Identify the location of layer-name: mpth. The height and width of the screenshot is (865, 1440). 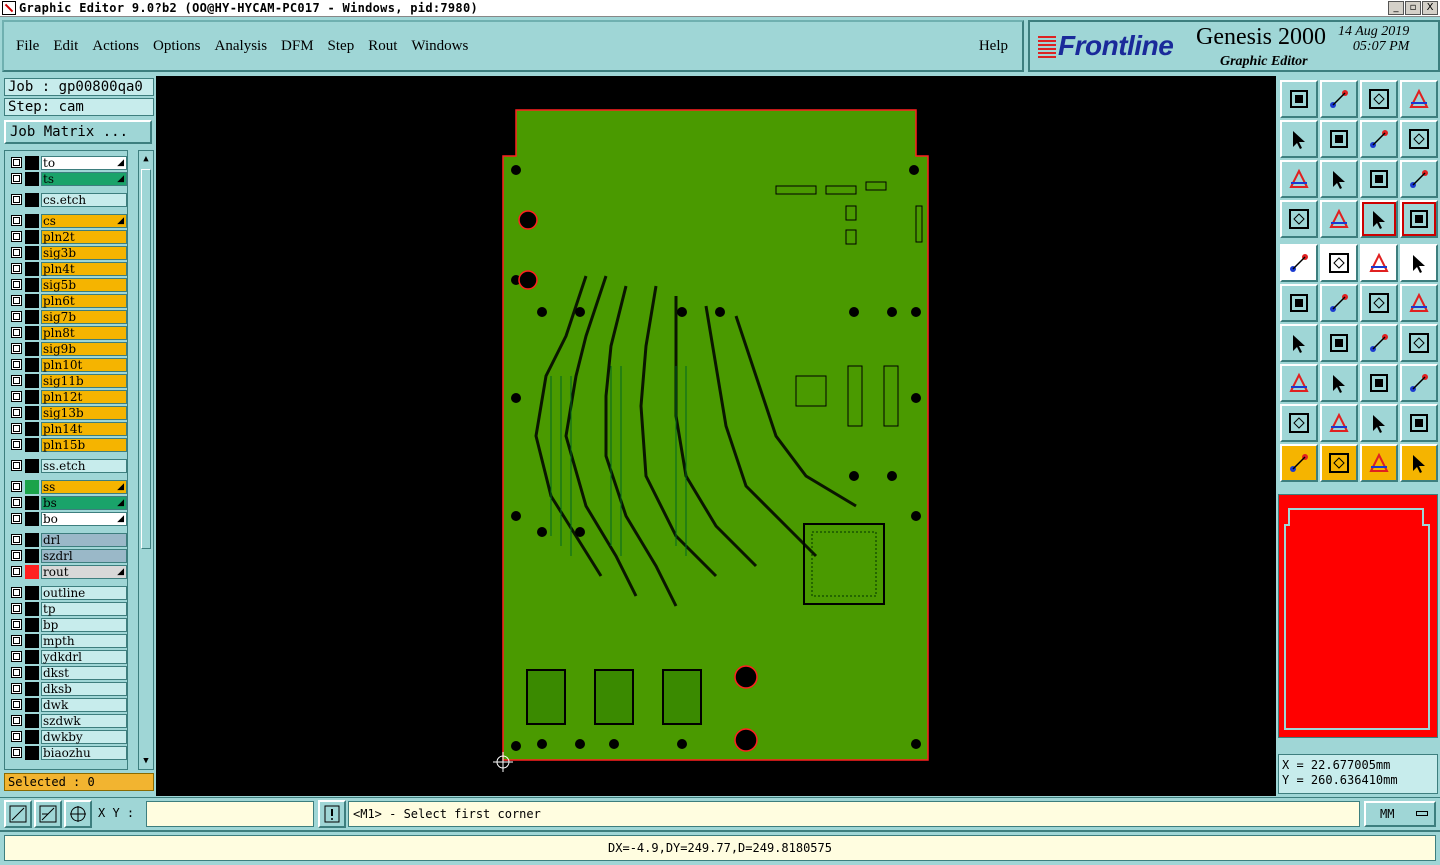
(84, 640).